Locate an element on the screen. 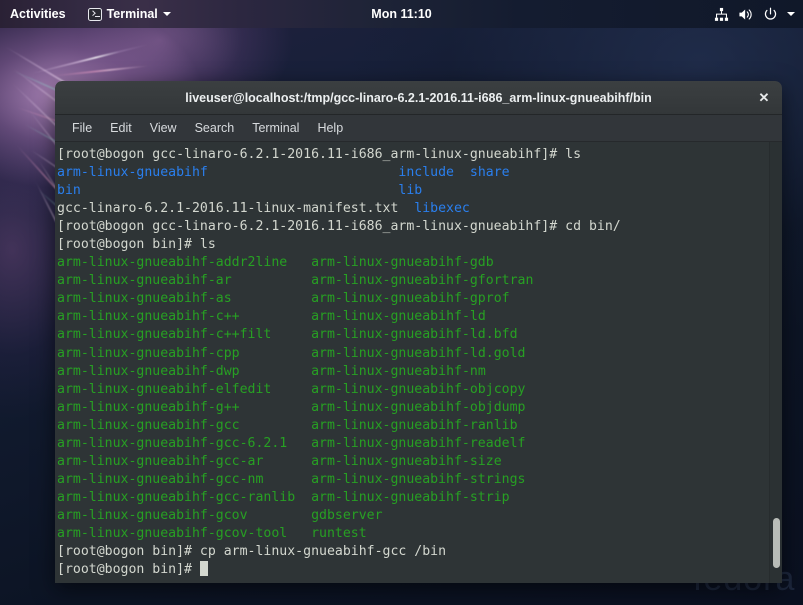 The width and height of the screenshot is (803, 605). menu-bar: File Edit View Search Terminal Help is located at coordinates (418, 128).